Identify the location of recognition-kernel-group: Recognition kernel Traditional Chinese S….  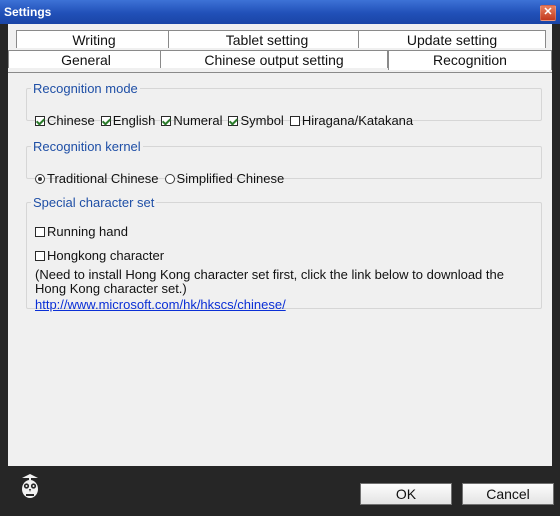
(284, 162).